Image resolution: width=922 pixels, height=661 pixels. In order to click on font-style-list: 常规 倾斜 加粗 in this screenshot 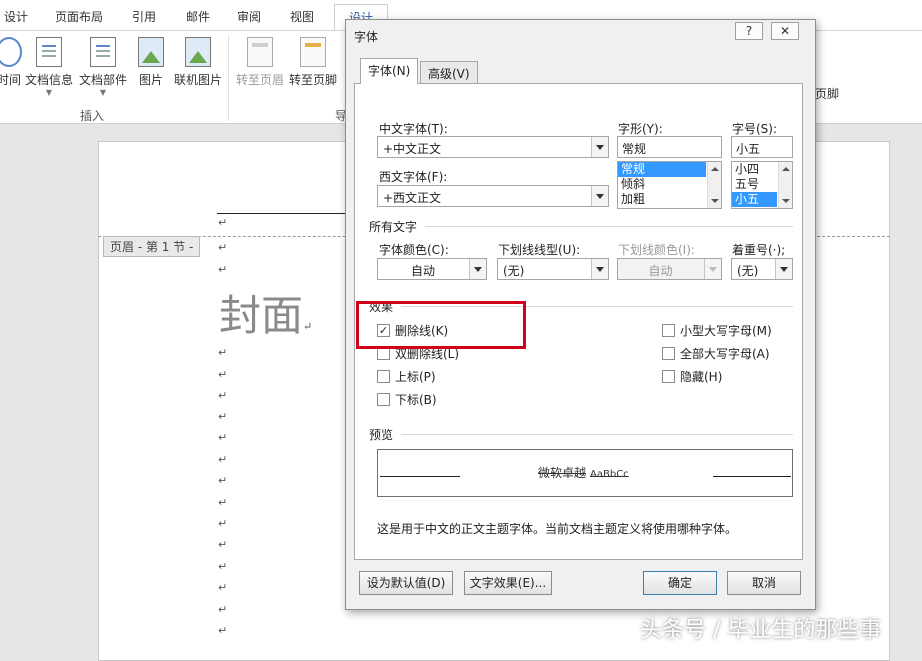, I will do `click(669, 185)`.